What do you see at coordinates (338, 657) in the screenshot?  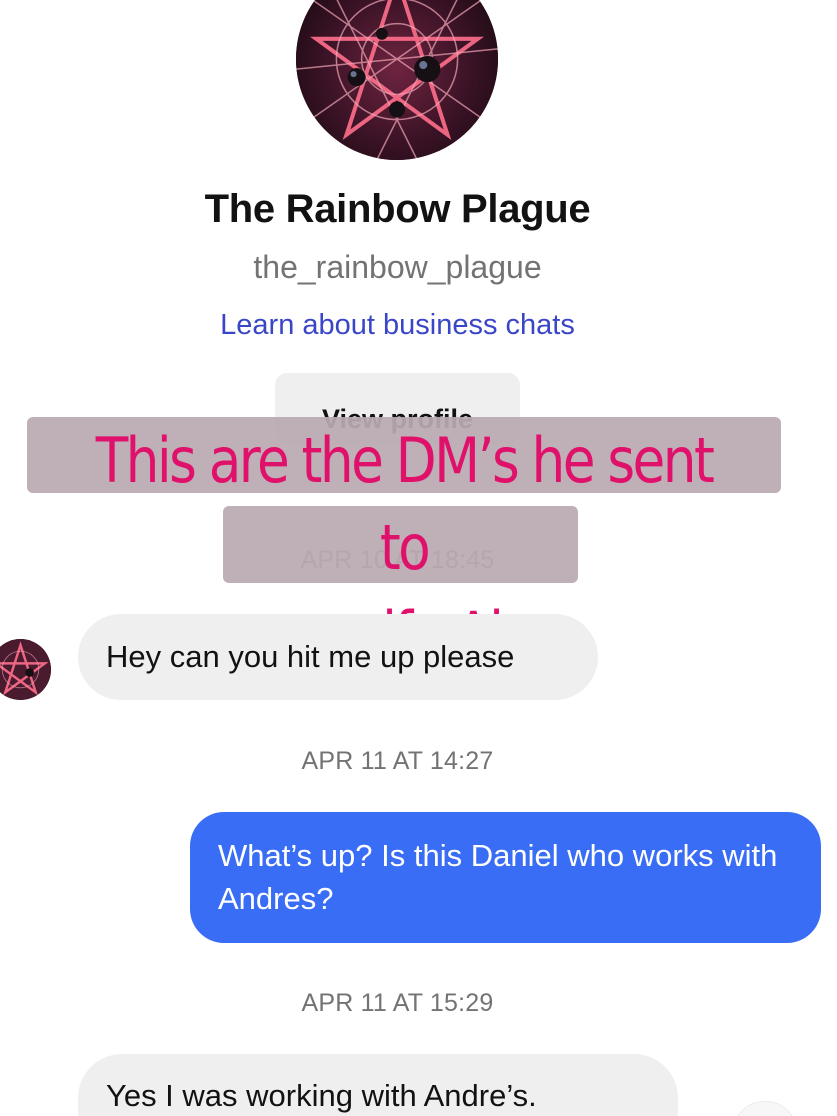 I see `incoming-message: Hey can you hit me up please` at bounding box center [338, 657].